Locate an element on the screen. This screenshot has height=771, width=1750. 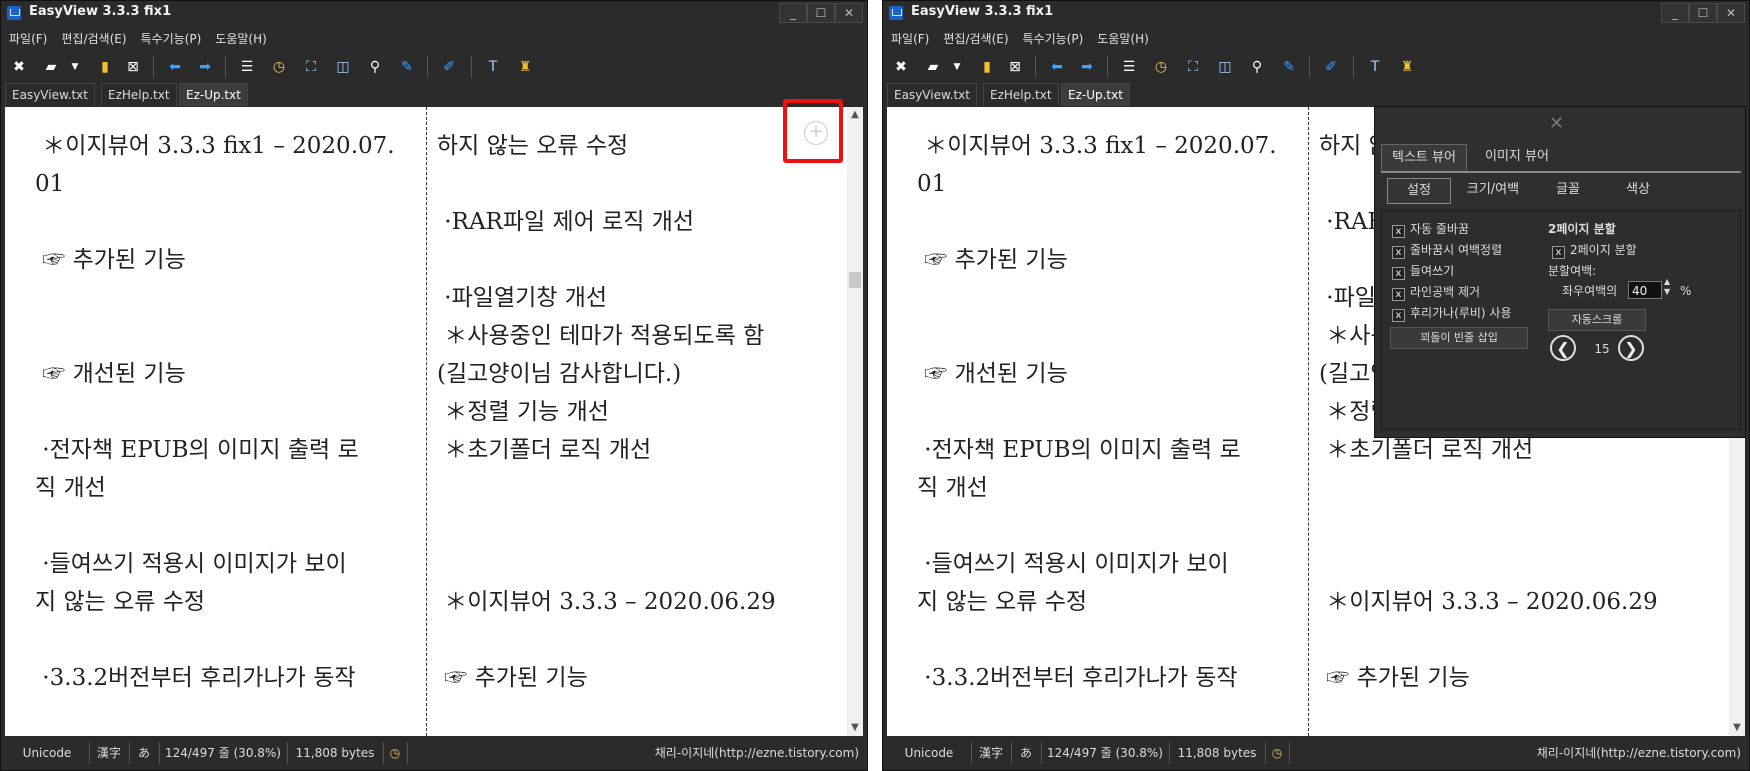
subtab-settings: 설정 is located at coordinates (1419, 191).